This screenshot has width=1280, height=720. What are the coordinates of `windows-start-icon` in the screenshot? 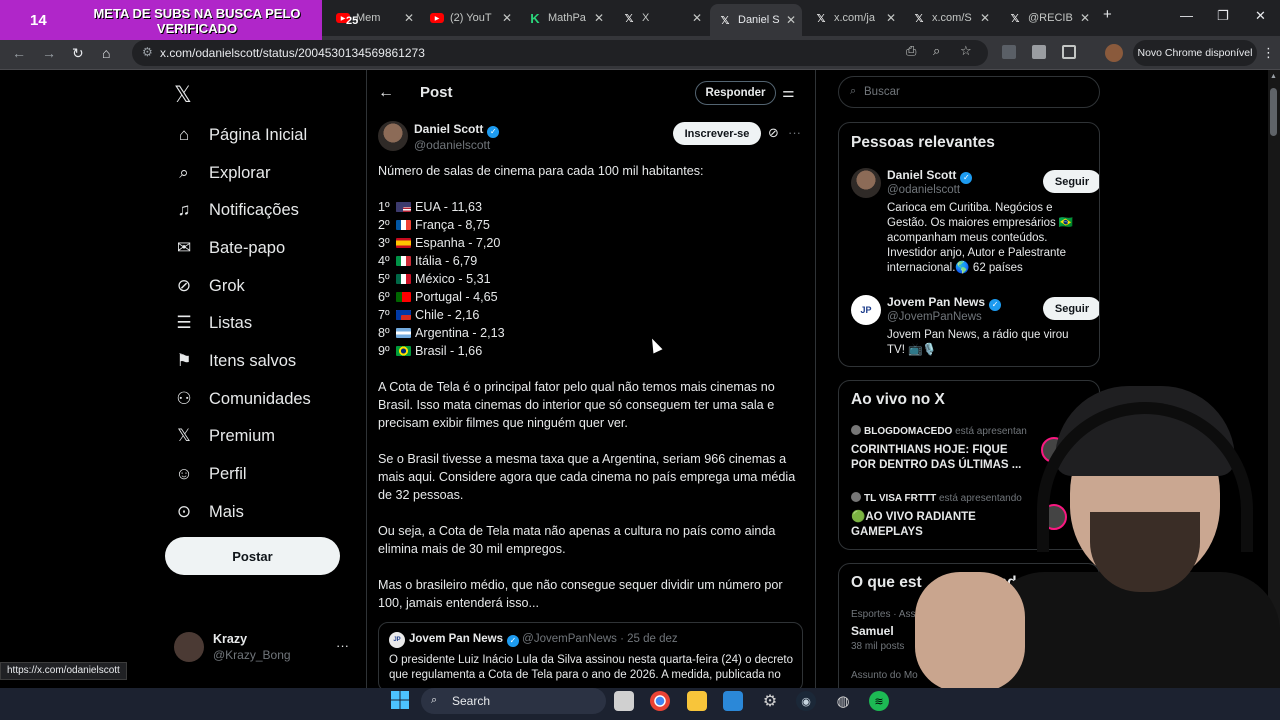 It's located at (400, 700).